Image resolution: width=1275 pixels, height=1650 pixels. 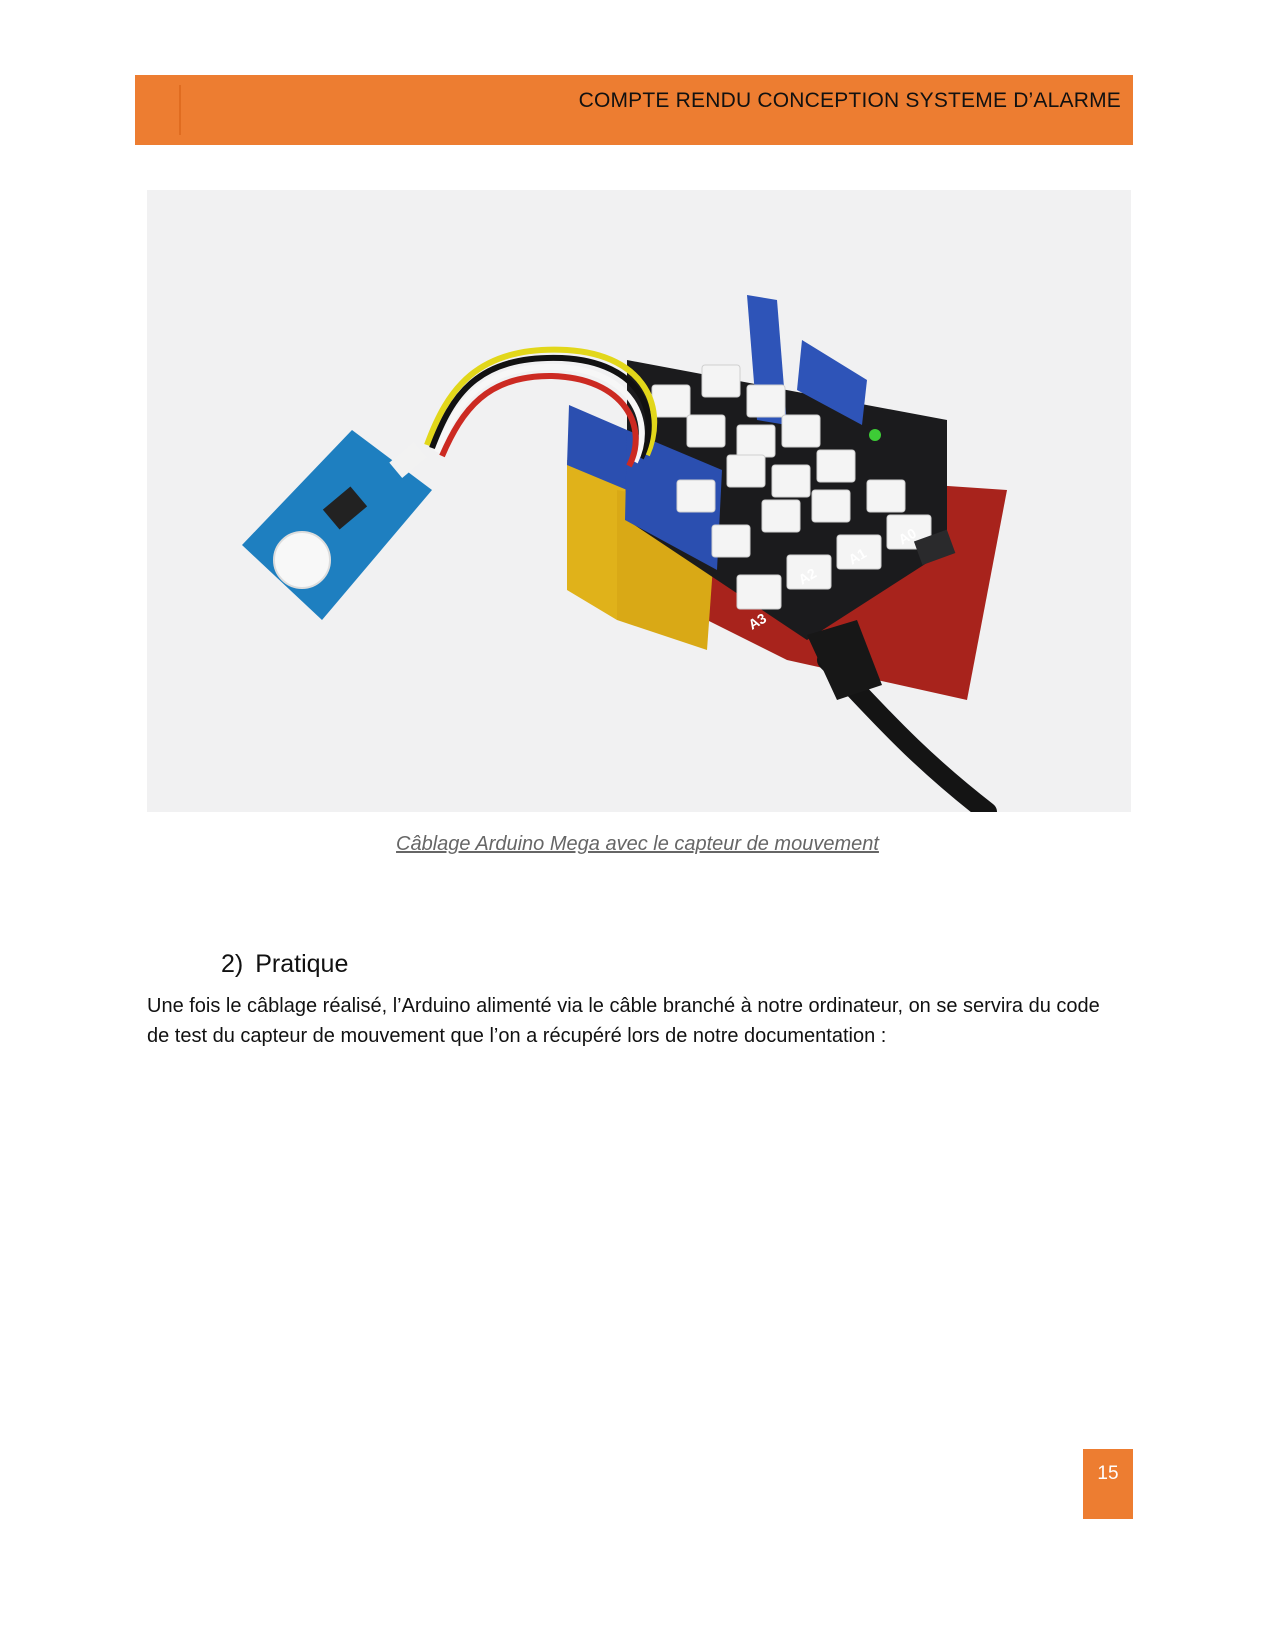 What do you see at coordinates (232, 964) in the screenshot?
I see `section-number: 2)` at bounding box center [232, 964].